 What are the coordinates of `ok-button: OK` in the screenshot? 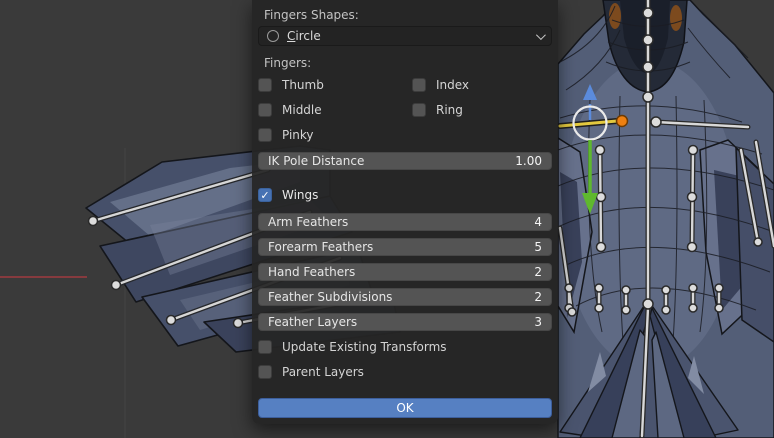 It's located at (405, 408).